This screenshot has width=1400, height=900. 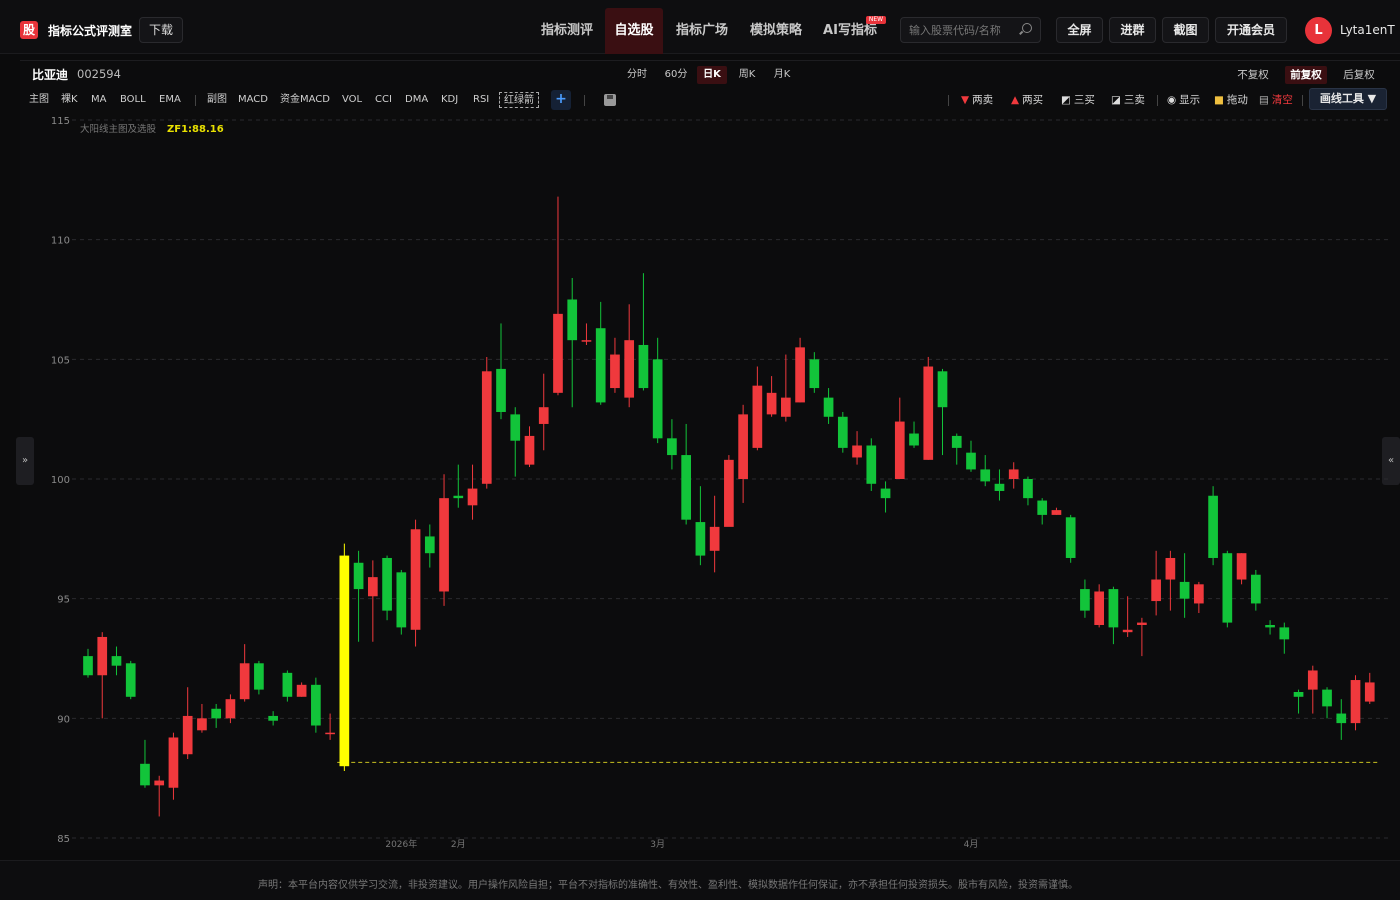 I want to click on screenshot-button: 截图, so click(x=1185, y=30).